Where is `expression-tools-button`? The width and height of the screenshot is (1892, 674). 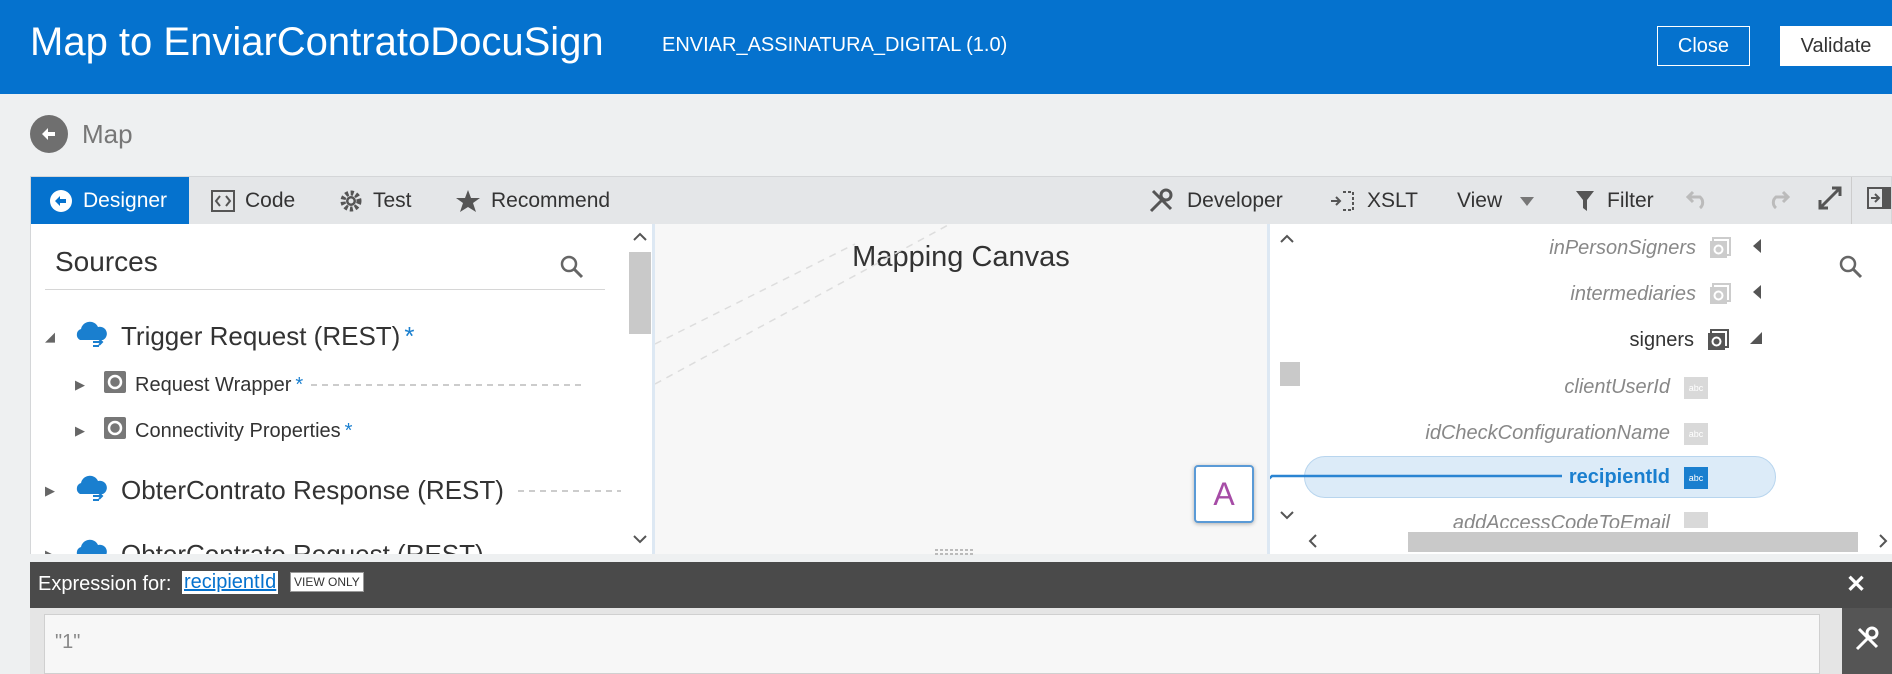 expression-tools-button is located at coordinates (1867, 641).